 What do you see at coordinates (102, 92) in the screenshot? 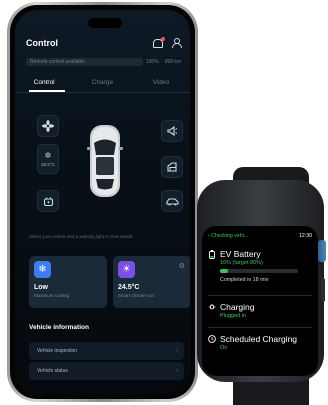
I see `tabs-divider` at bounding box center [102, 92].